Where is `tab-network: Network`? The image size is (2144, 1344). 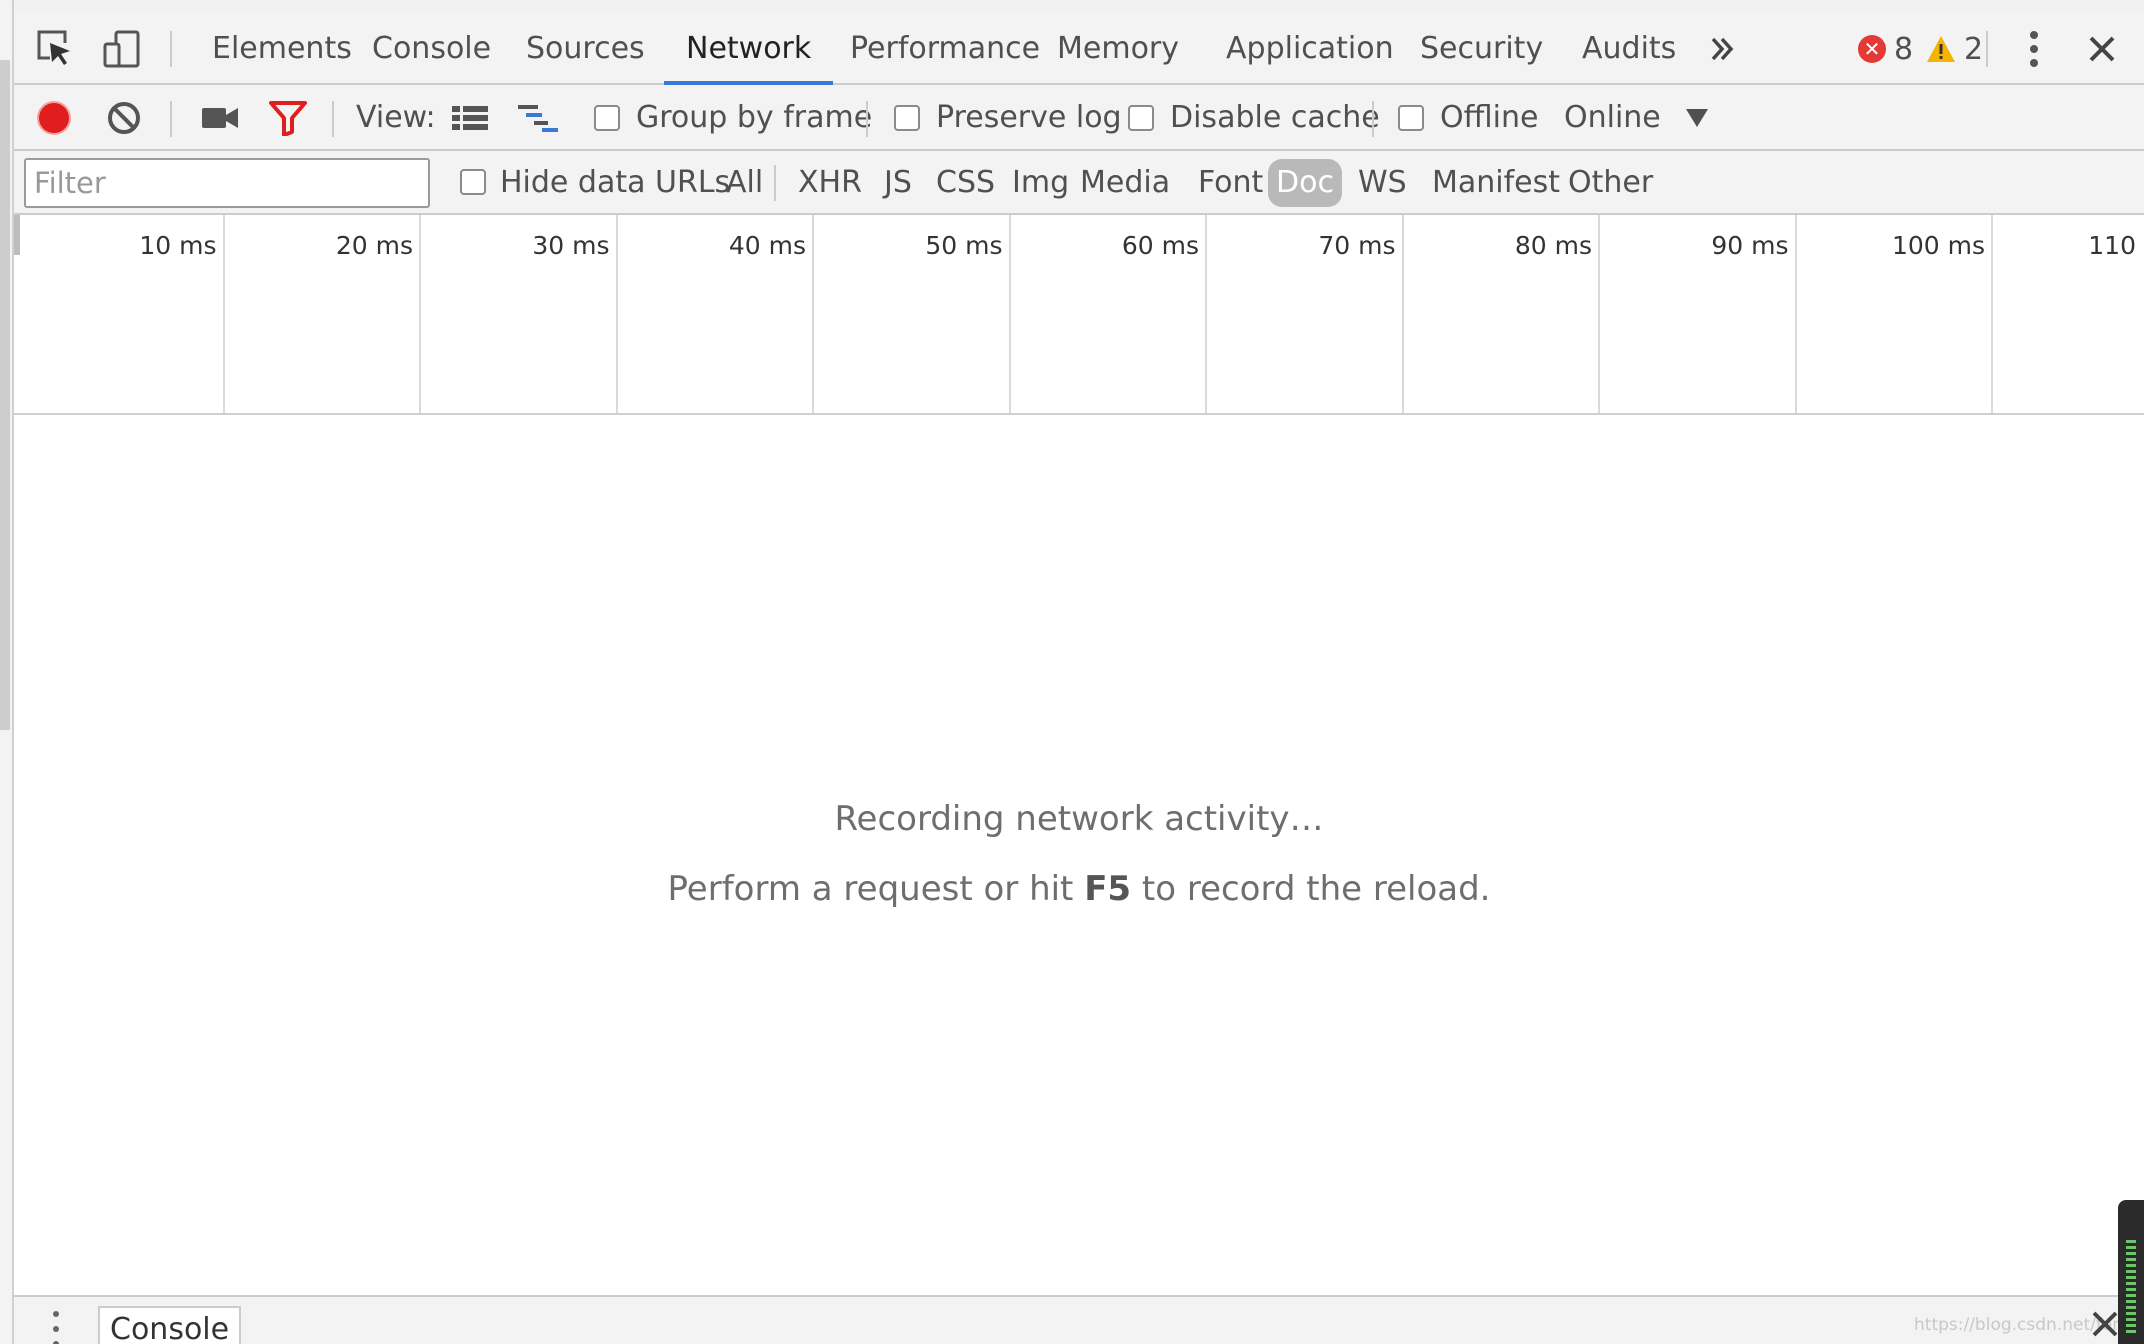 tab-network: Network is located at coordinates (749, 49).